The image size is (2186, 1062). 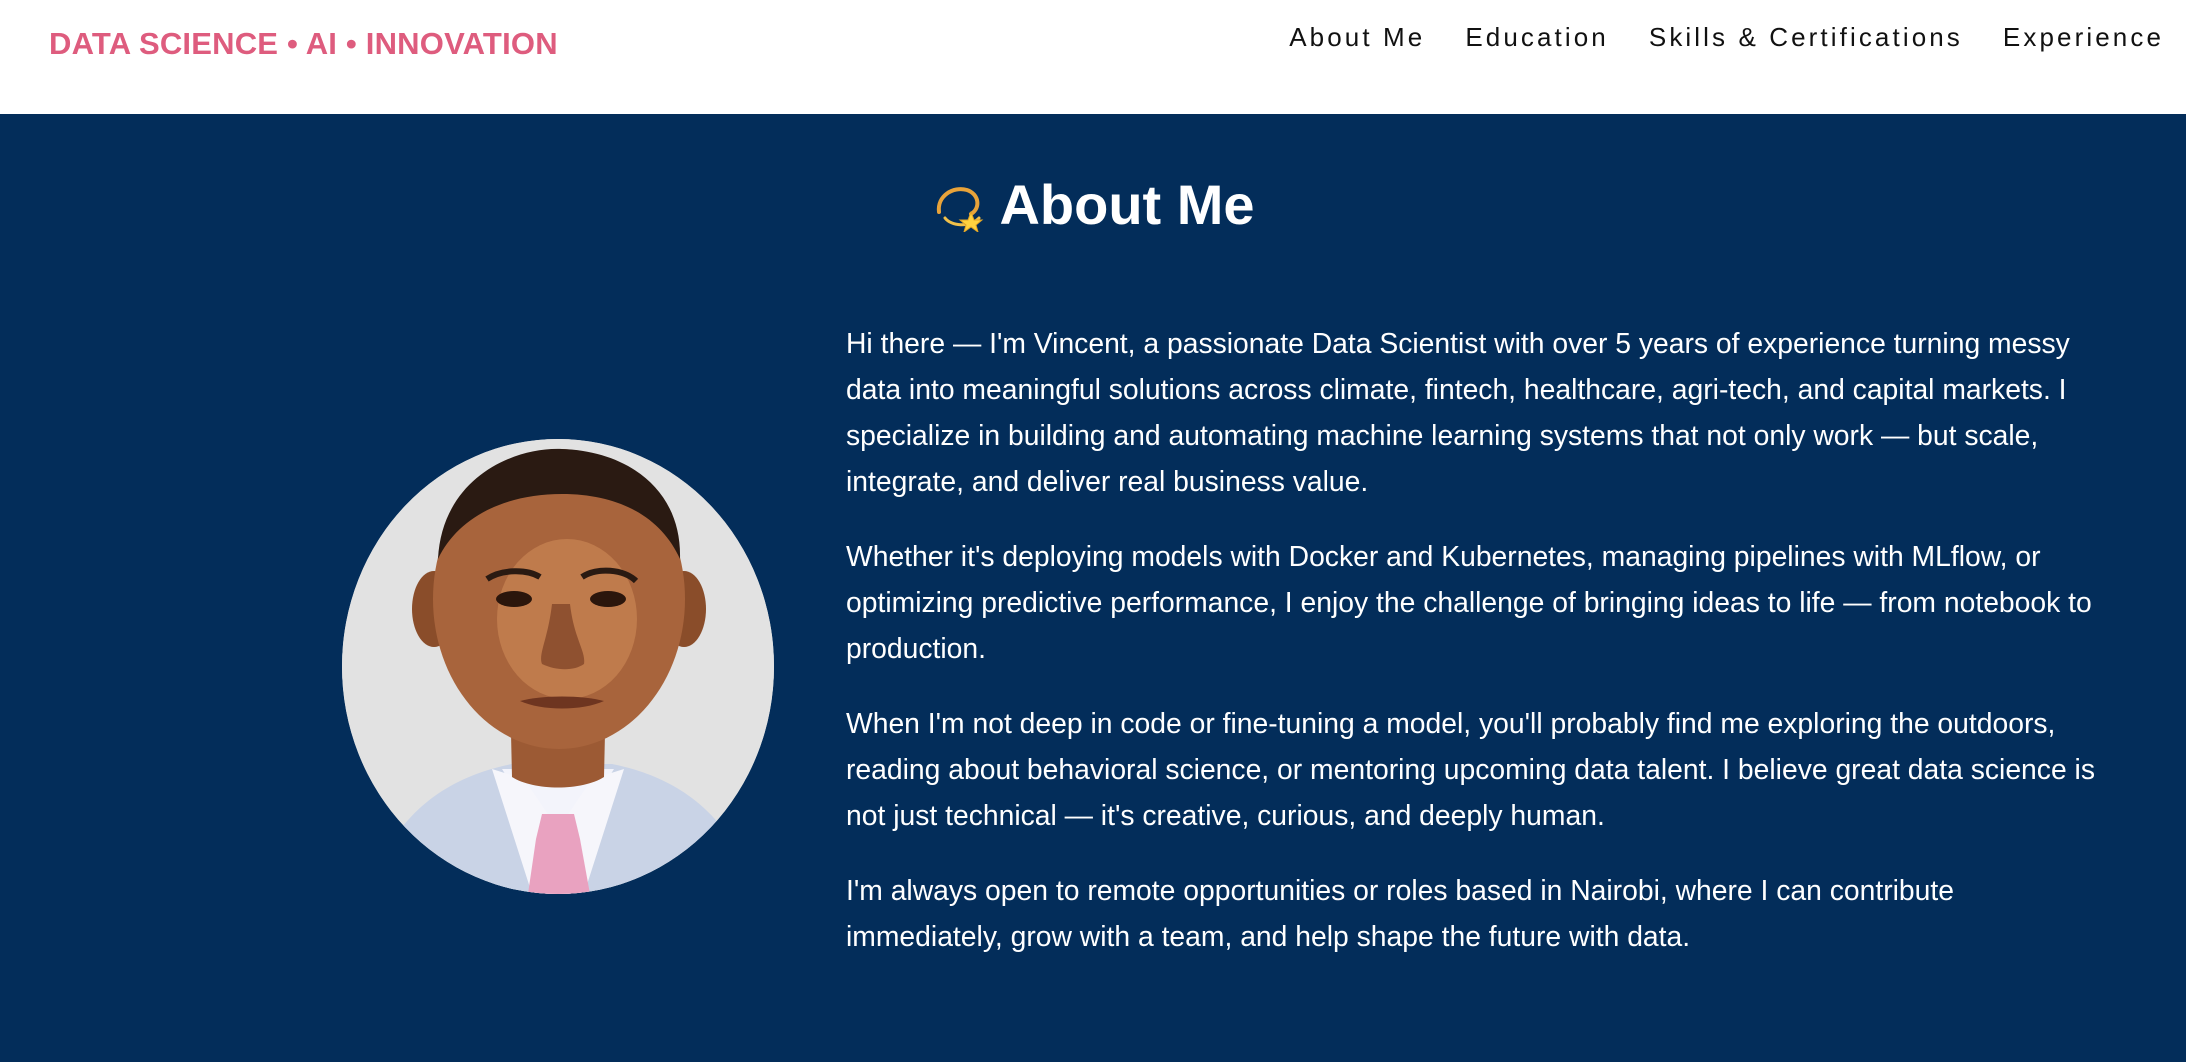 What do you see at coordinates (1127, 204) in the screenshot?
I see `about-title-text: About Me` at bounding box center [1127, 204].